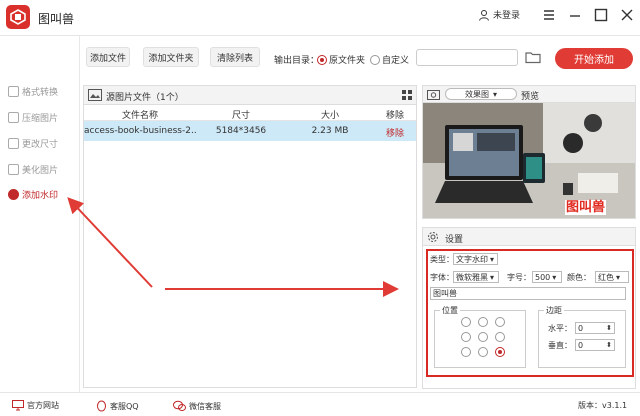  What do you see at coordinates (529, 160) in the screenshot?
I see `preview-image: 图叫兽` at bounding box center [529, 160].